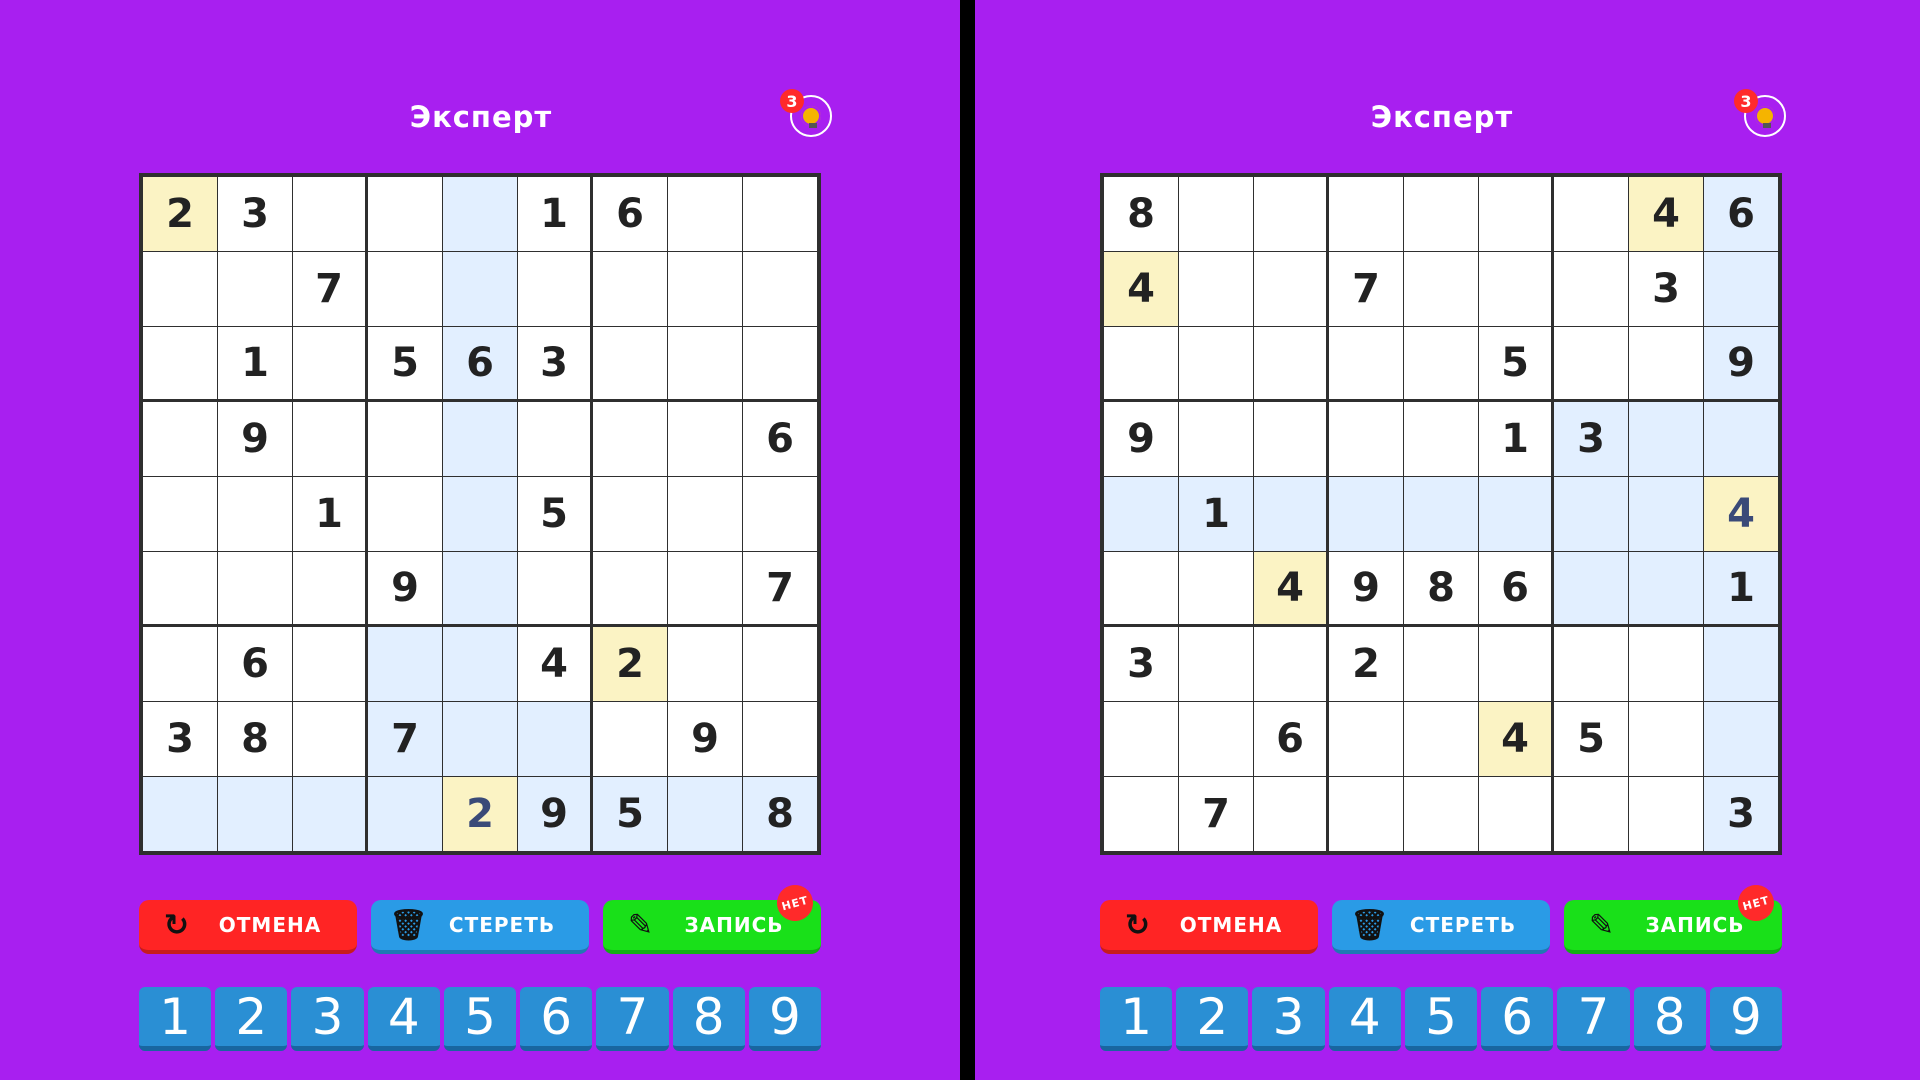 The image size is (1920, 1080). I want to click on board-cell: 8, so click(255, 739).